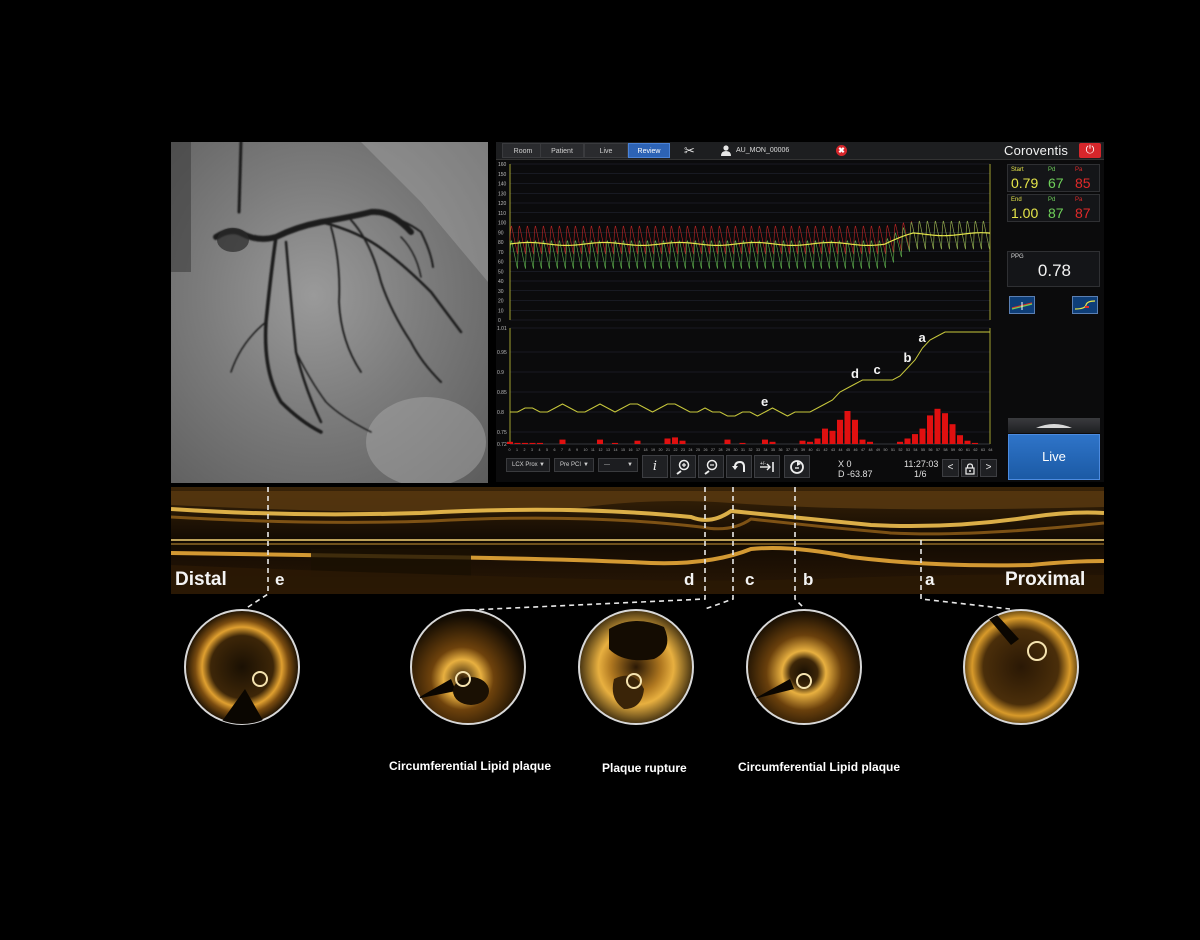  What do you see at coordinates (758, 450) in the screenshot?
I see `pullback-x-tick: 33` at bounding box center [758, 450].